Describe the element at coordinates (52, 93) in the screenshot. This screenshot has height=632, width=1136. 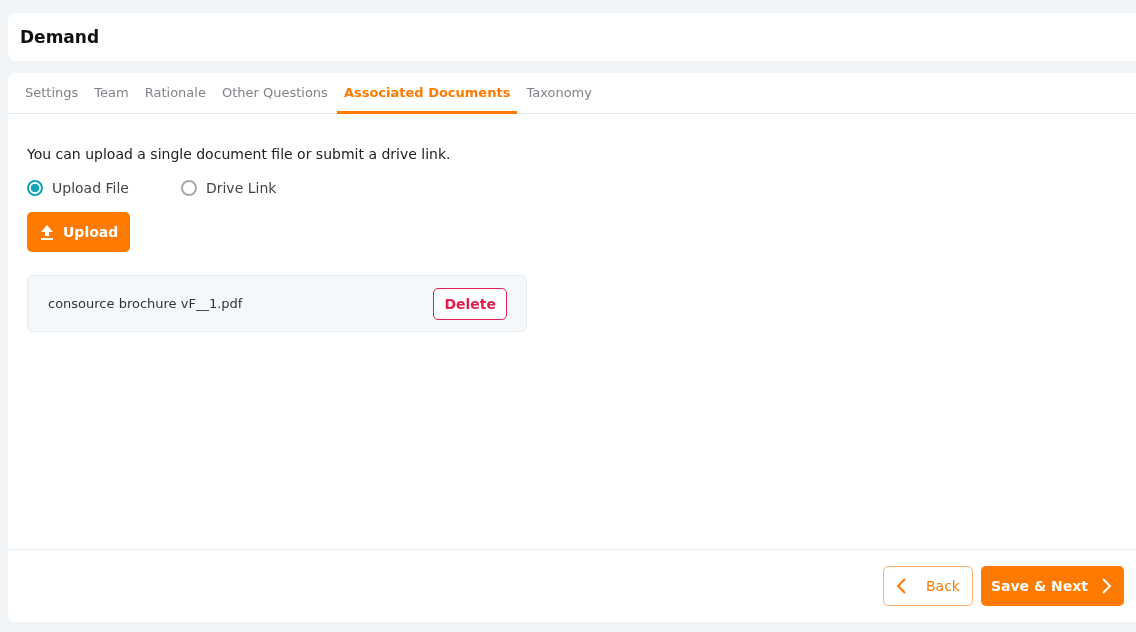
I see `tab: Settings` at that location.